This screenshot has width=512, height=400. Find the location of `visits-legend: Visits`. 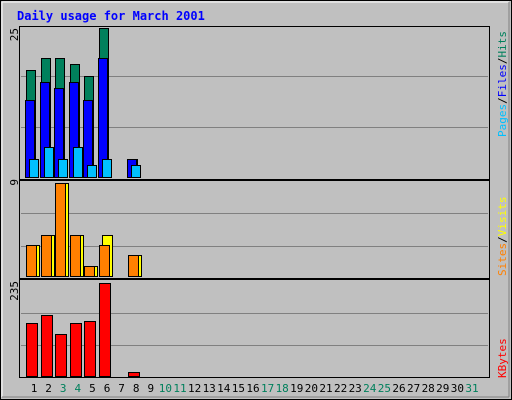

visits-legend: Visits is located at coordinates (502, 217).